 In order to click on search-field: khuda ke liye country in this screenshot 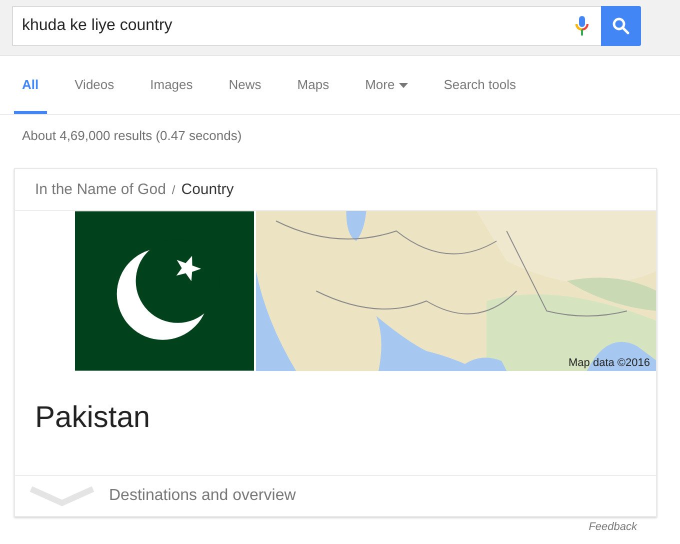, I will do `click(306, 26)`.